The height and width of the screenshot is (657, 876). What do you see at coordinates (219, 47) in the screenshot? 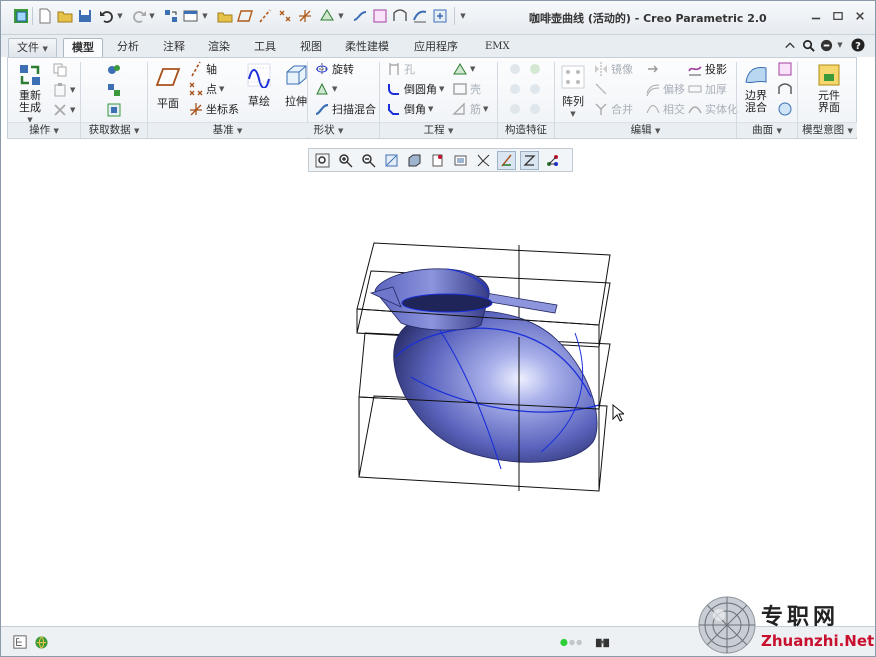
I see `tab-render: 渲染` at bounding box center [219, 47].